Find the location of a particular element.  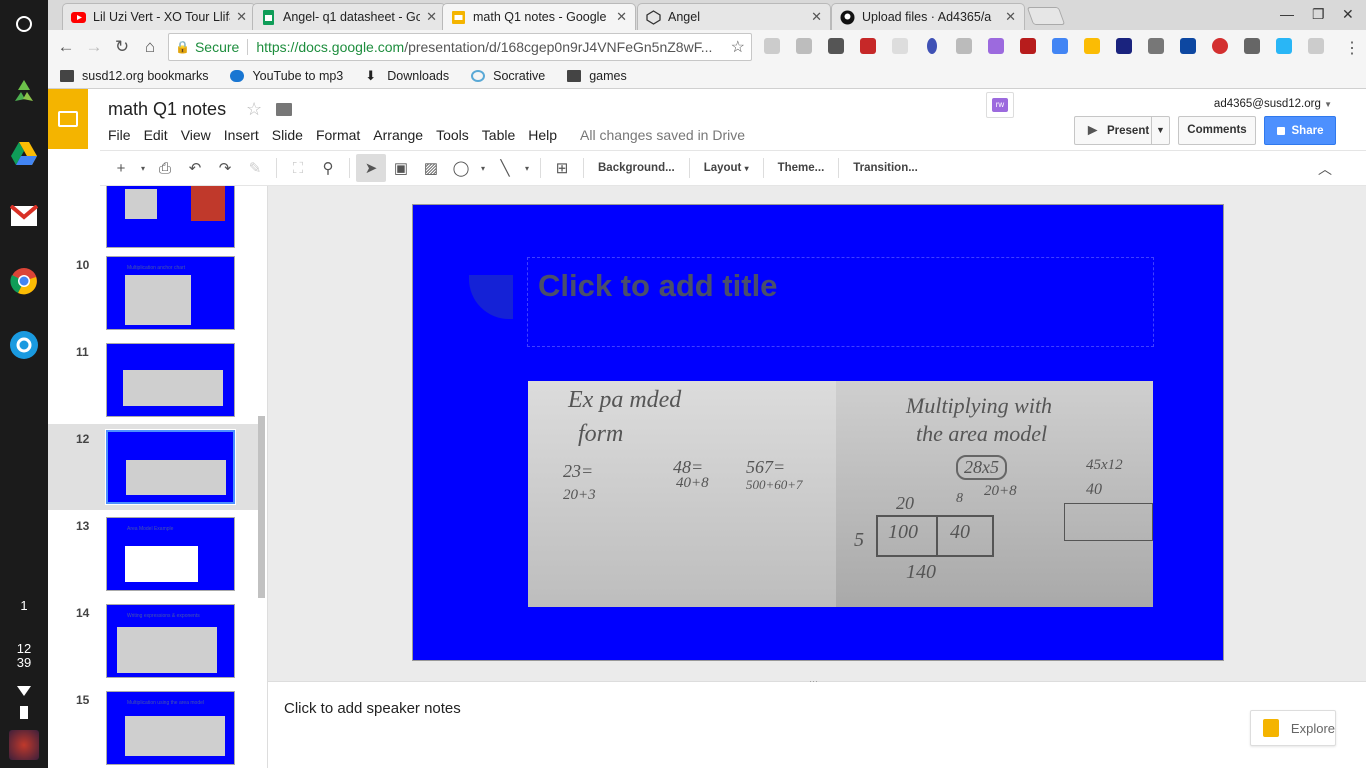

present-button: Present ▼ is located at coordinates (1122, 130).